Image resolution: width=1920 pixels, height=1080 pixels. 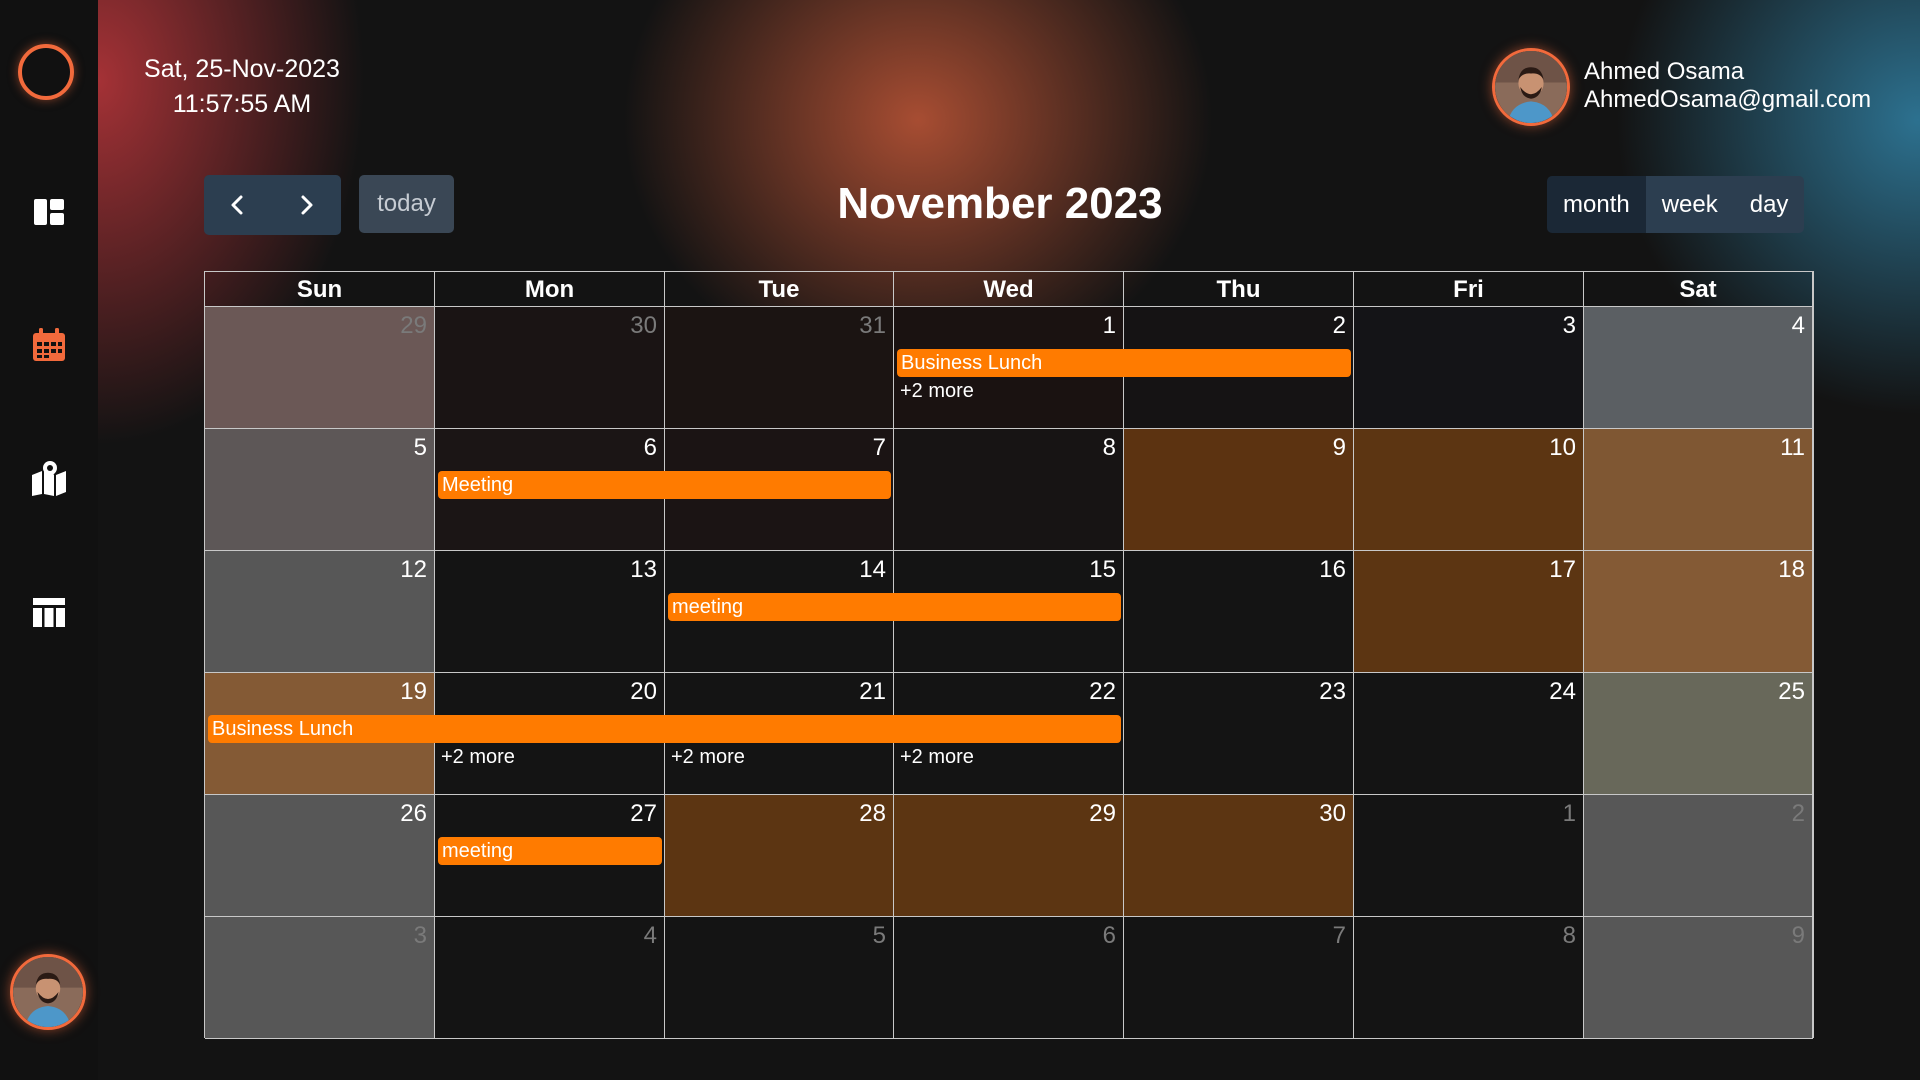 What do you see at coordinates (49, 612) in the screenshot?
I see `table-icon` at bounding box center [49, 612].